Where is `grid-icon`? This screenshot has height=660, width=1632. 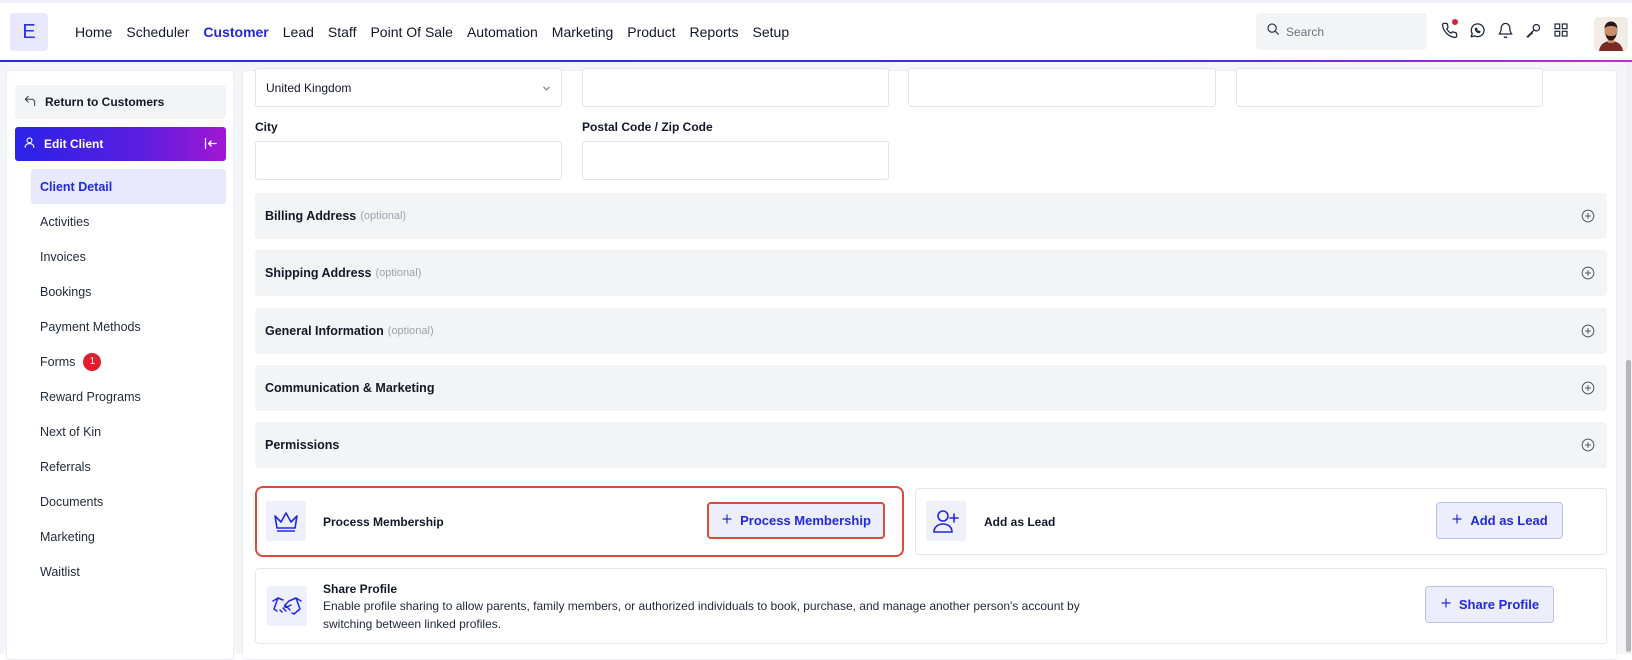
grid-icon is located at coordinates (1561, 30).